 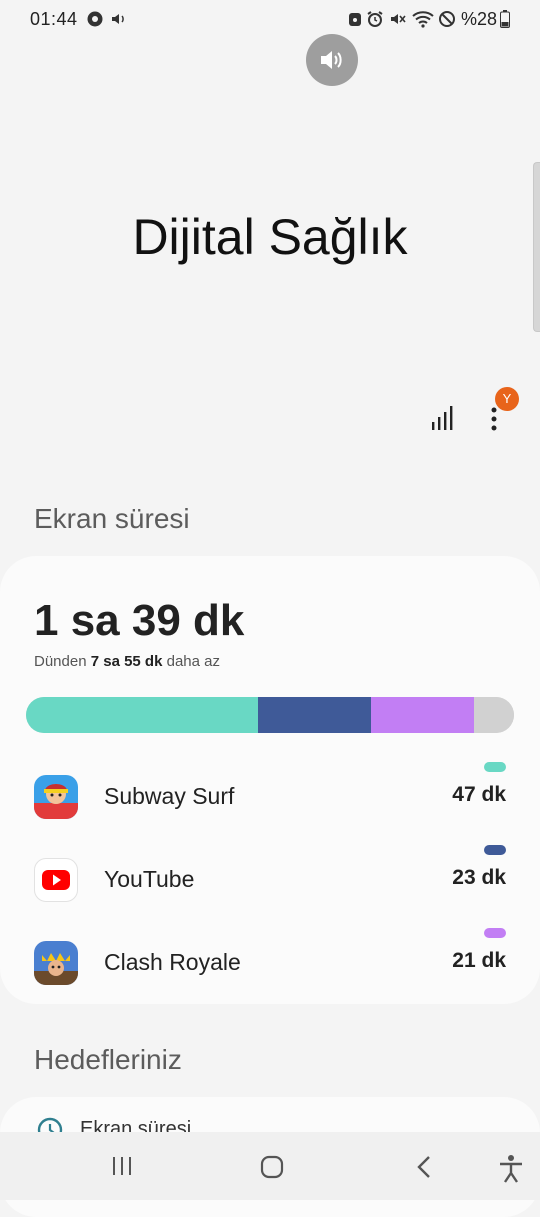 What do you see at coordinates (191, 661) in the screenshot?
I see `compare-suffix: daha az` at bounding box center [191, 661].